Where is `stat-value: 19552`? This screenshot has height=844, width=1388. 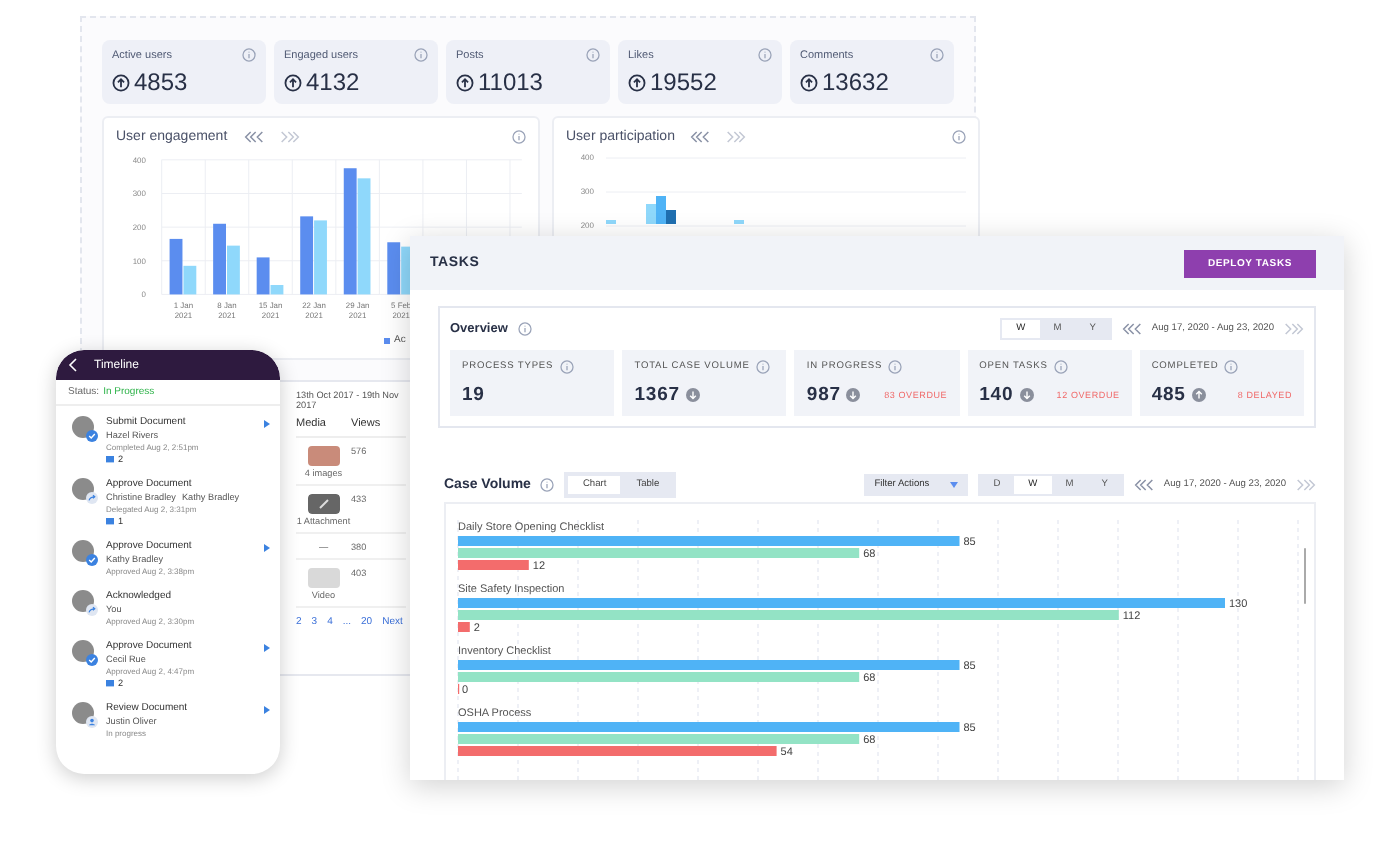
stat-value: 19552 is located at coordinates (683, 82).